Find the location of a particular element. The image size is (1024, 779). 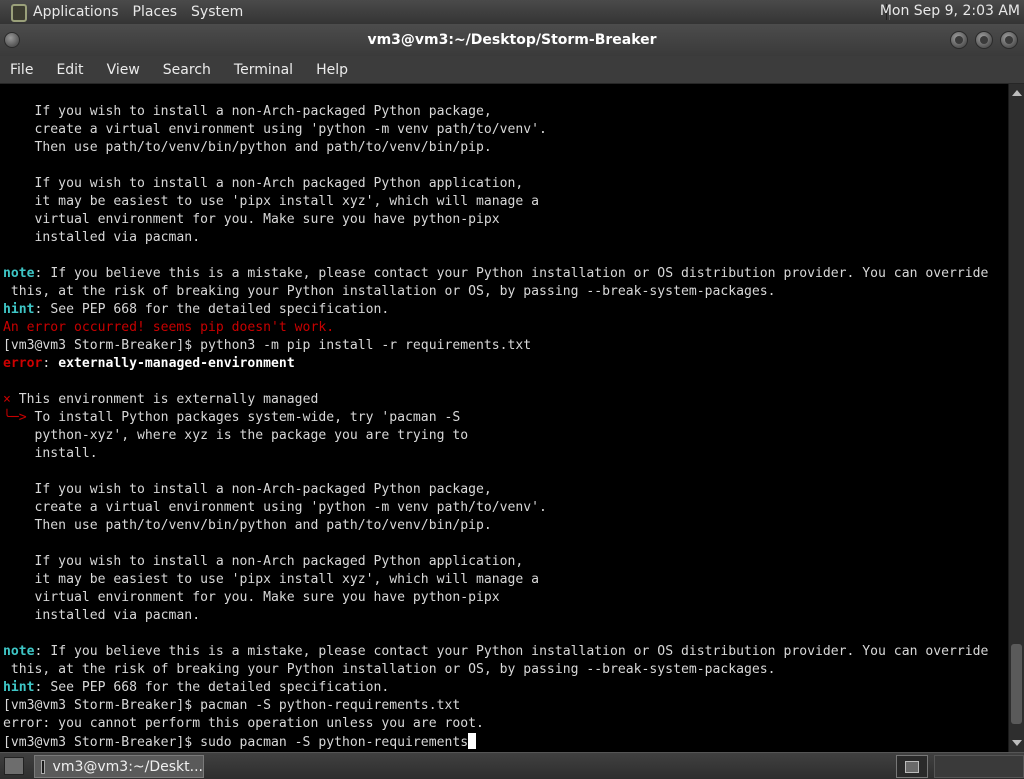

minimize-button is located at coordinates (959, 40).